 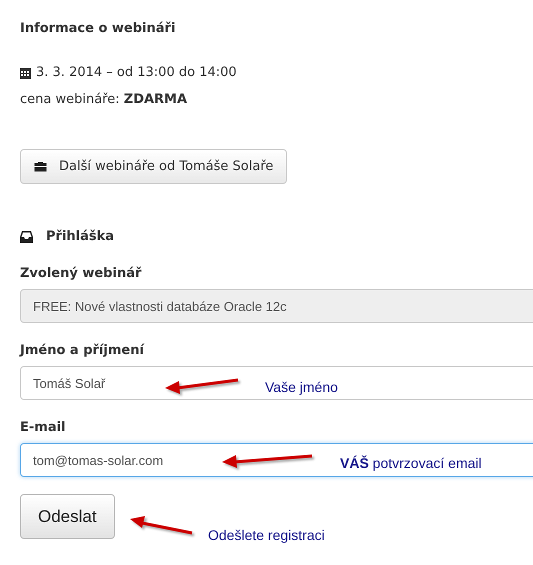 What do you see at coordinates (154, 166) in the screenshot?
I see `more-webinars-button: Další webináře od Tomáše Solaře` at bounding box center [154, 166].